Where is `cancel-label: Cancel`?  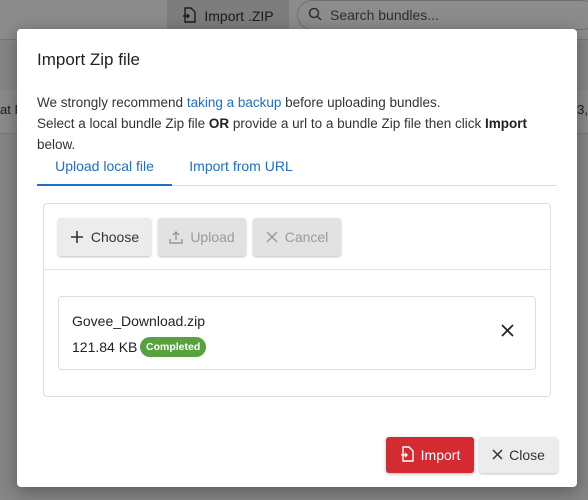
cancel-label: Cancel is located at coordinates (306, 237).